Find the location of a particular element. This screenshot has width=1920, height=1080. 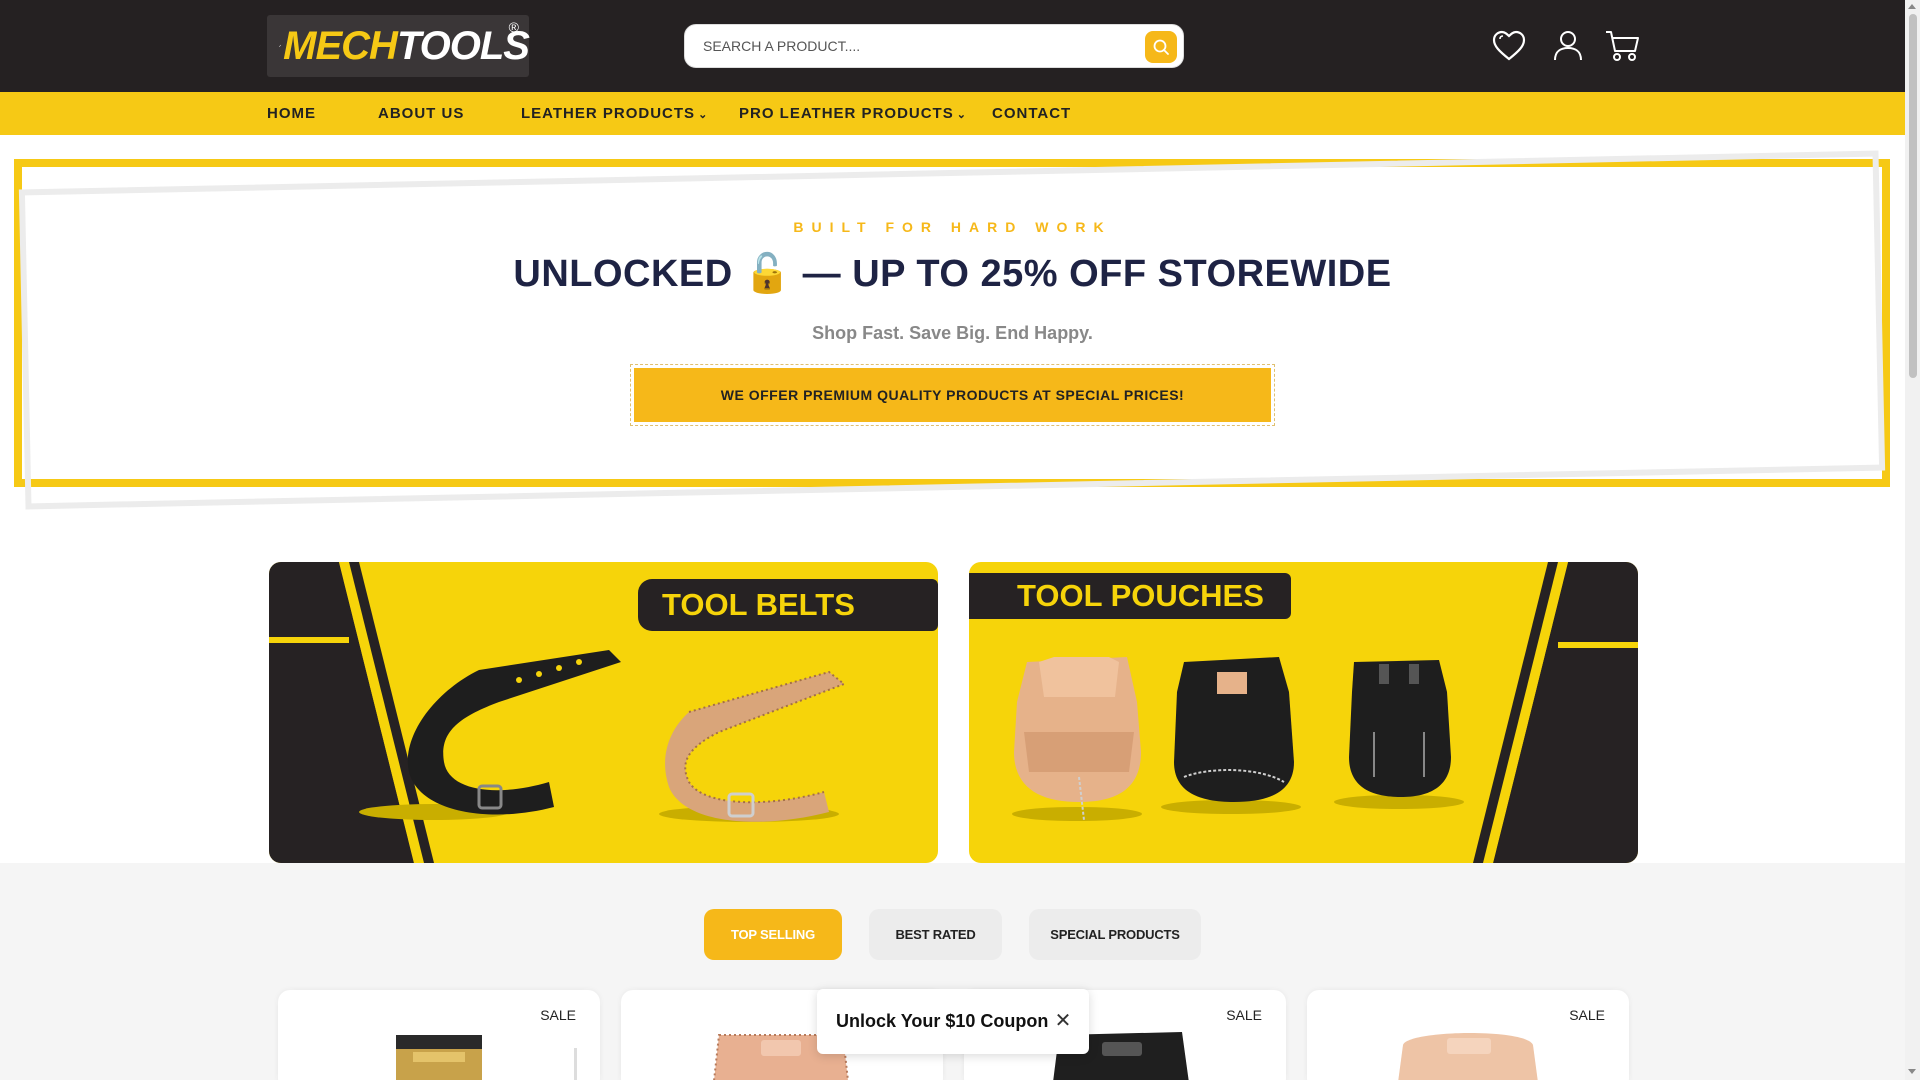

logo-text: MECHTOOLS is located at coordinates (406, 46).